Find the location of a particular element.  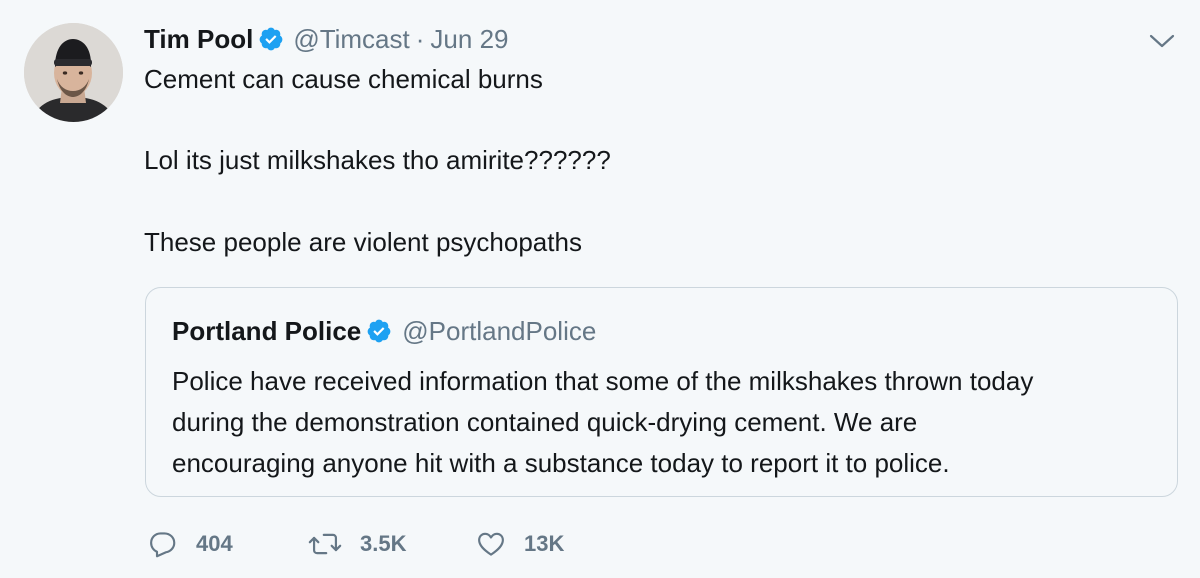

avatar-image is located at coordinates (73, 72).